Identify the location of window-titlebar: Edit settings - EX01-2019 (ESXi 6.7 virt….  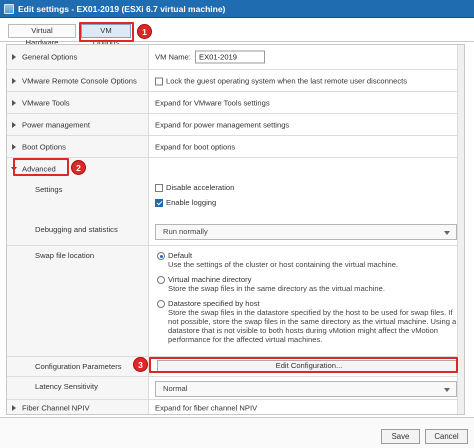
(237, 9).